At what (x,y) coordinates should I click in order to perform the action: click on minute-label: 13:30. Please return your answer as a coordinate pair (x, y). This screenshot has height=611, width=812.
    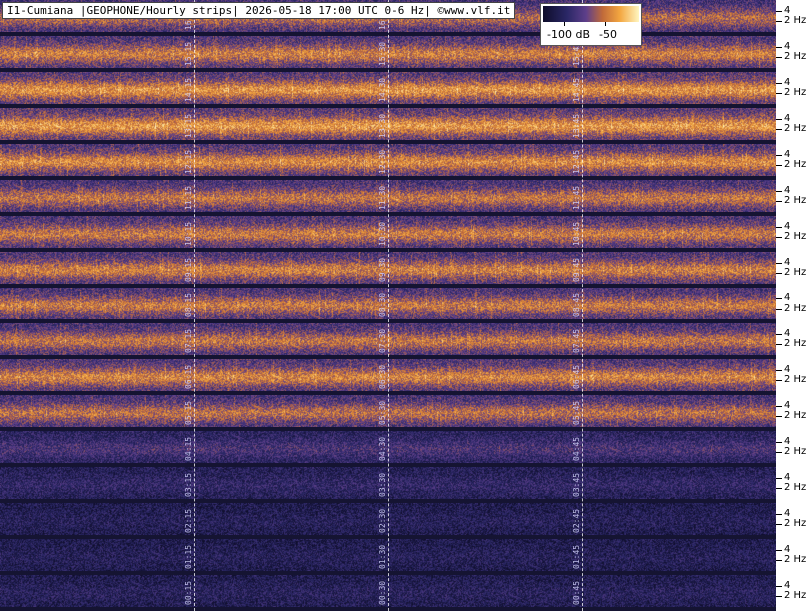
    Looking at the image, I should click on (382, 125).